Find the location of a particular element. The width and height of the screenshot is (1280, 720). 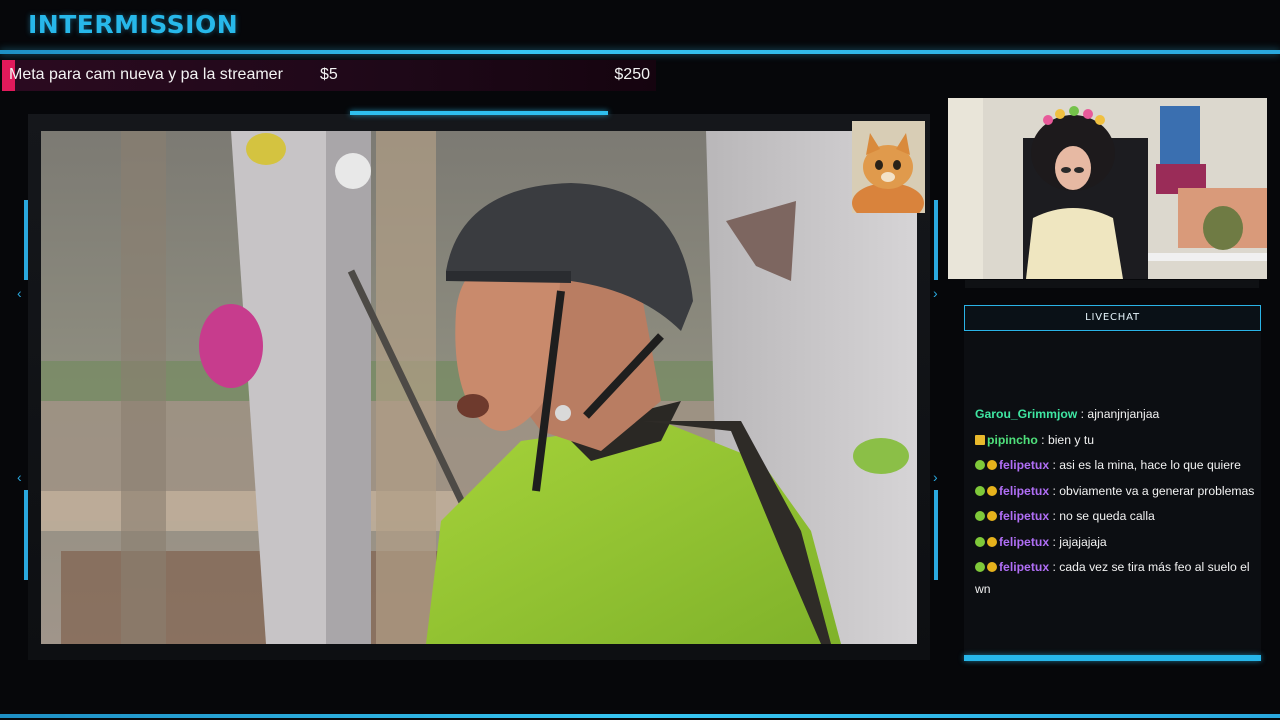

chat-message: pipincho : bien y tu is located at coordinates (1120, 441).